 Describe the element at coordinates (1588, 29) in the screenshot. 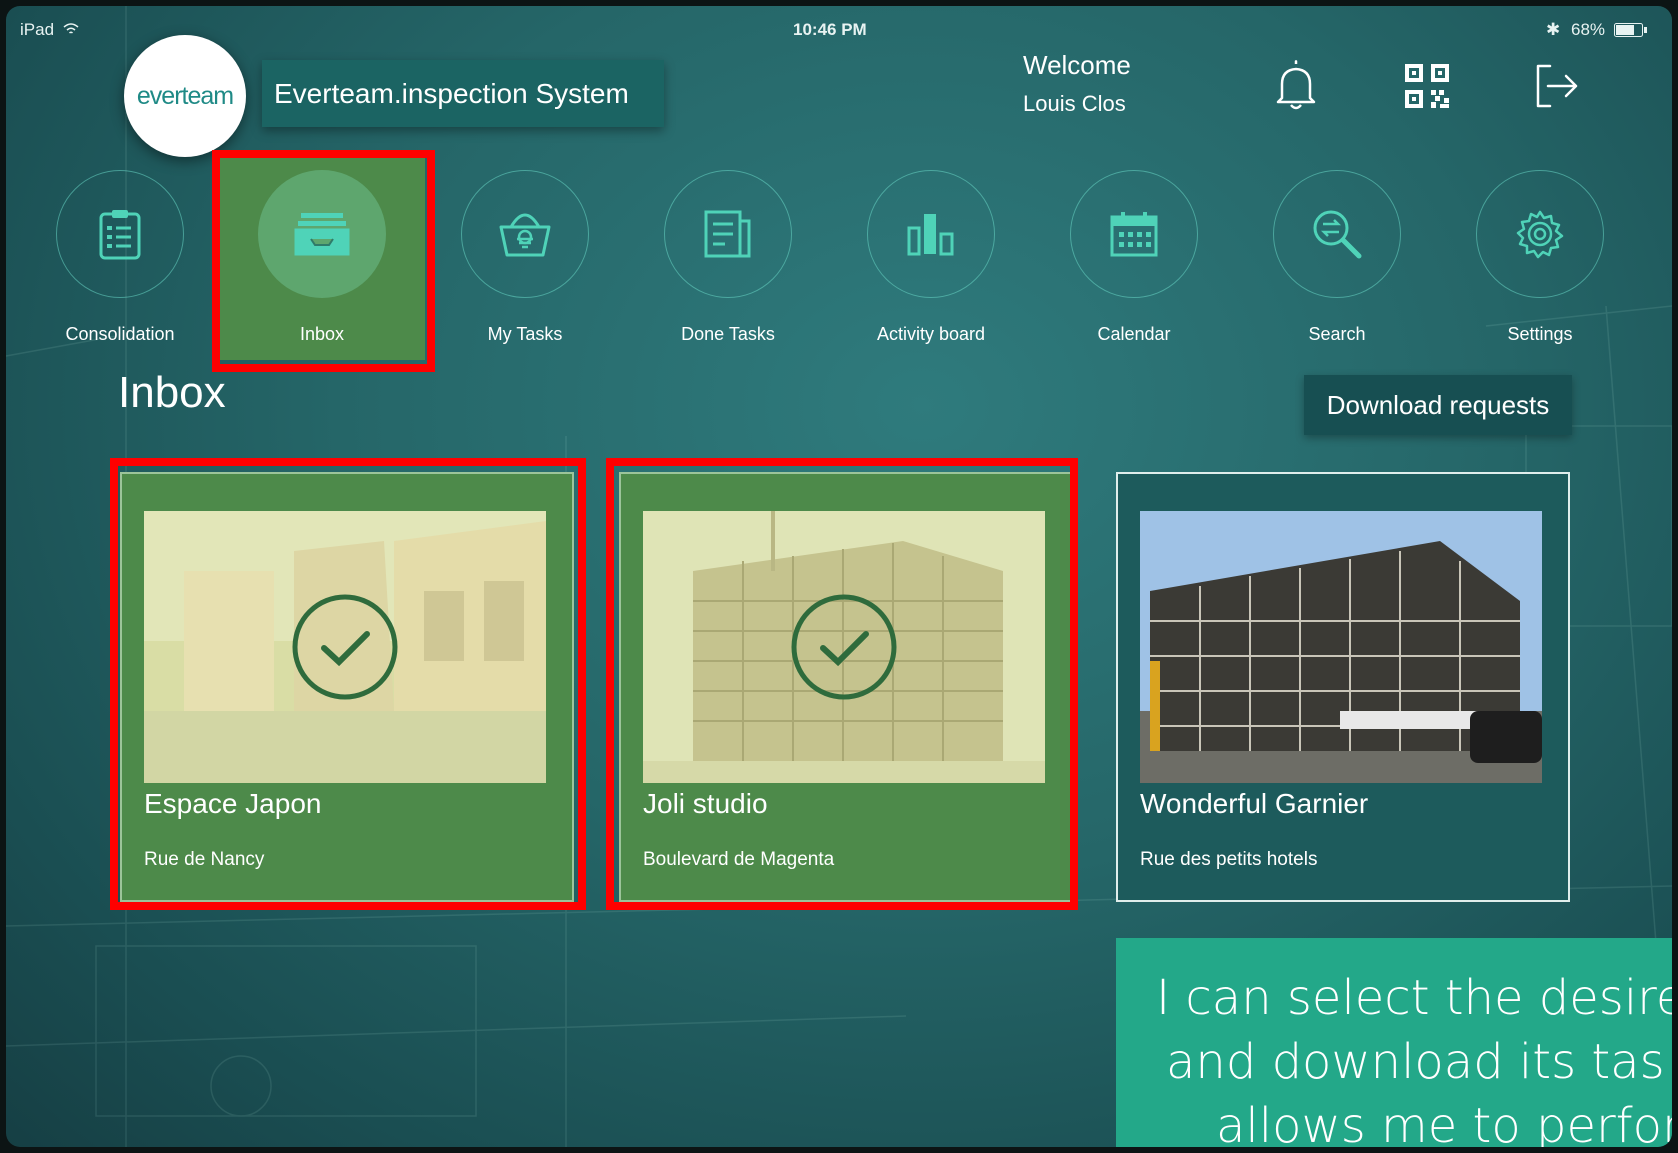

I see `battery-percent: 68%` at that location.